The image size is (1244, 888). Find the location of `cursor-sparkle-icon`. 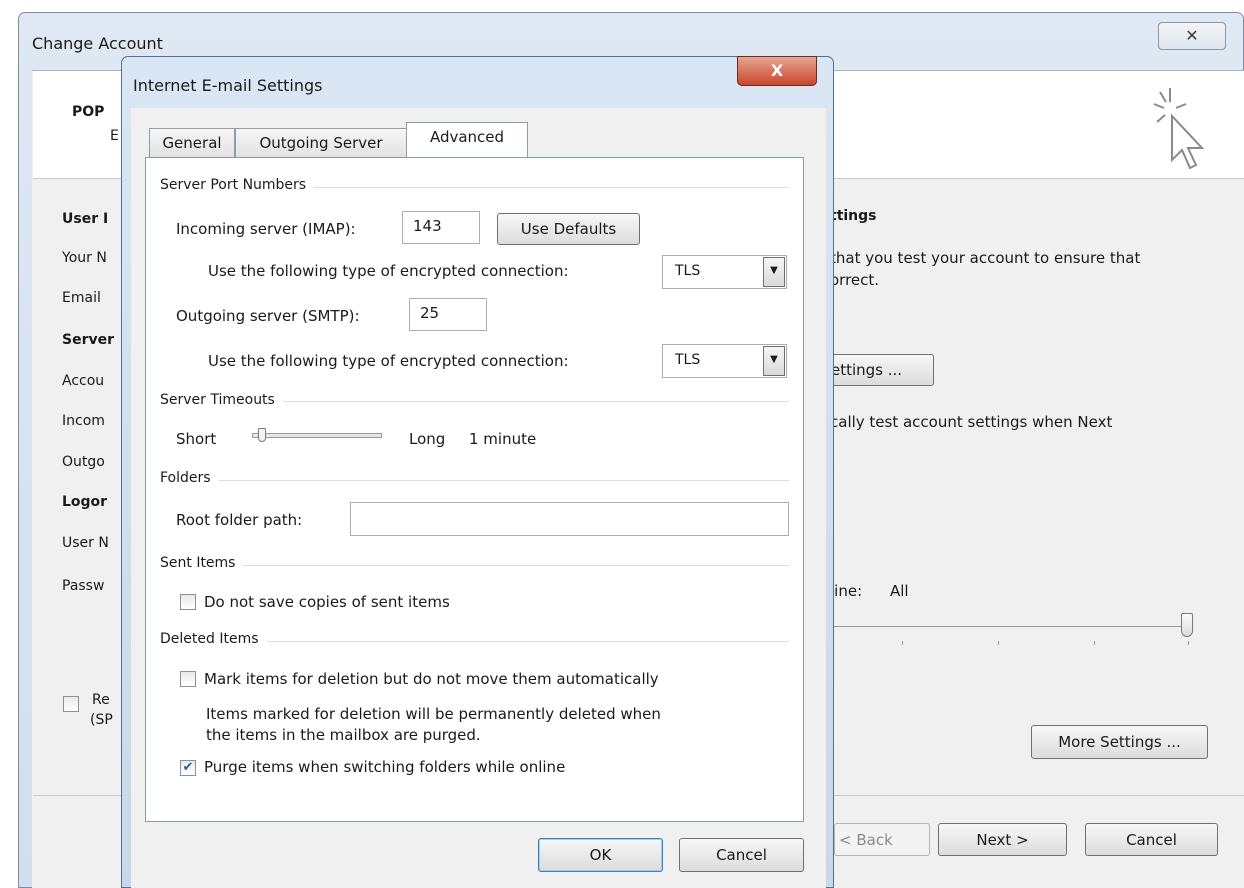

cursor-sparkle-icon is located at coordinates (1179, 129).